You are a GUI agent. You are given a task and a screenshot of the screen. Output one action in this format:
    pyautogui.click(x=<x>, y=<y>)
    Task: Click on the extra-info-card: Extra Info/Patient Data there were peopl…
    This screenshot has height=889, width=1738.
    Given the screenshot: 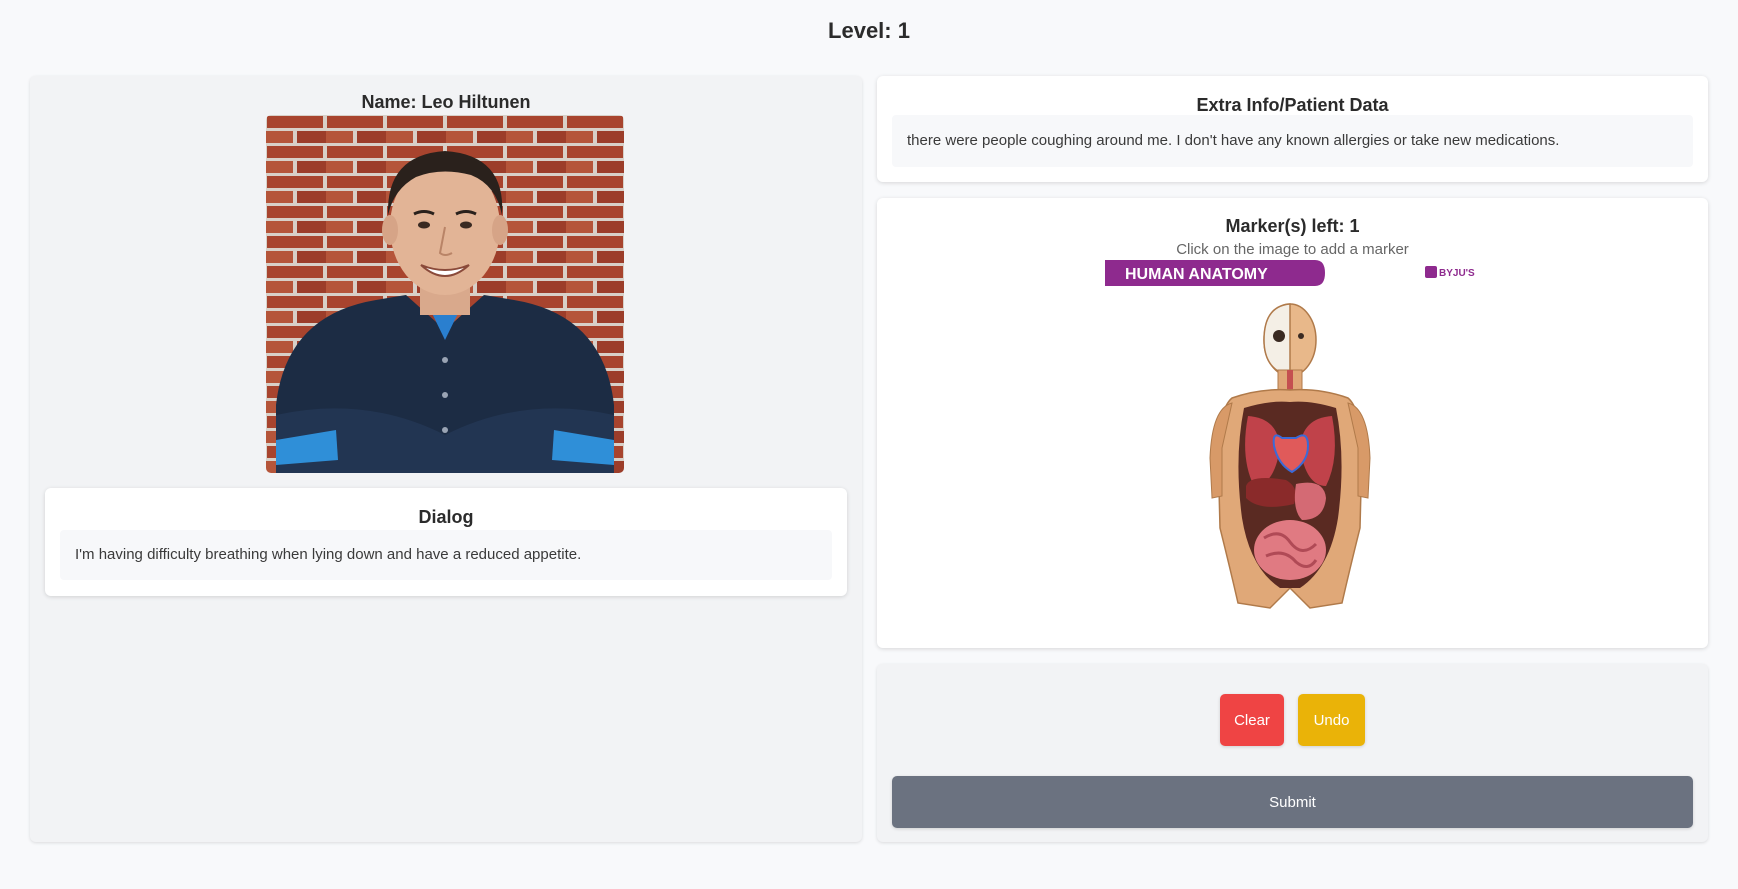 What is the action you would take?
    pyautogui.click(x=1292, y=129)
    